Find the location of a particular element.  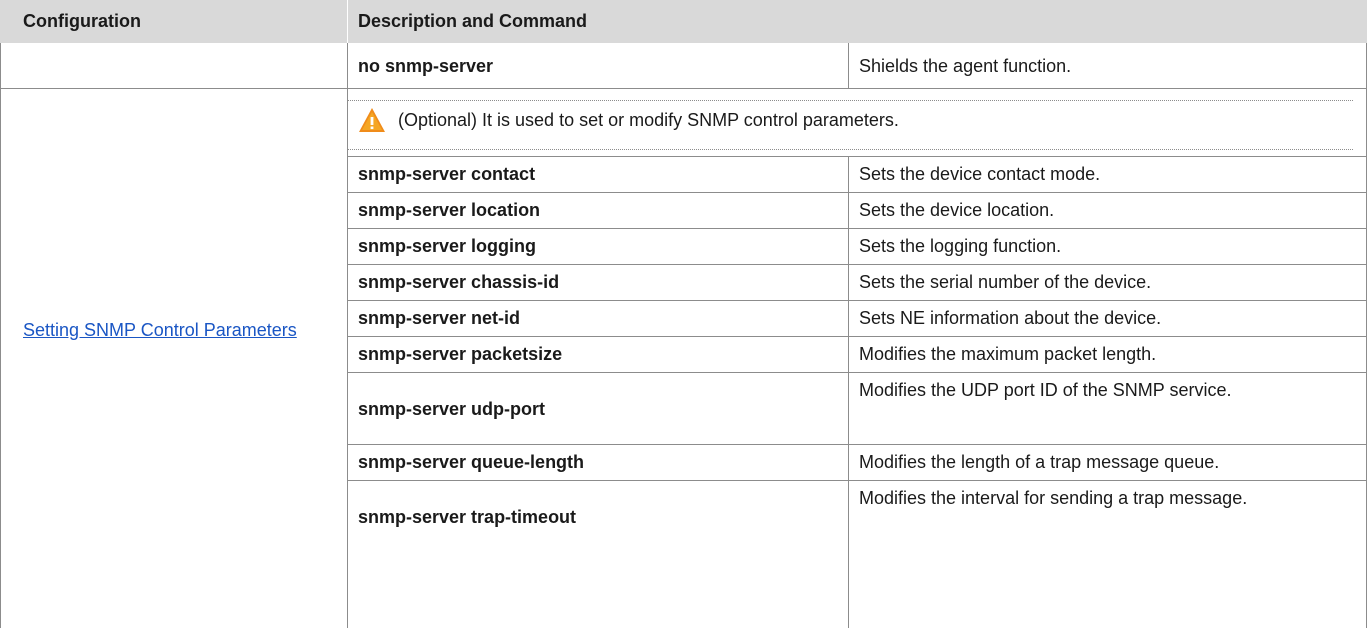

column-divider-description-lower is located at coordinates (848, 392).